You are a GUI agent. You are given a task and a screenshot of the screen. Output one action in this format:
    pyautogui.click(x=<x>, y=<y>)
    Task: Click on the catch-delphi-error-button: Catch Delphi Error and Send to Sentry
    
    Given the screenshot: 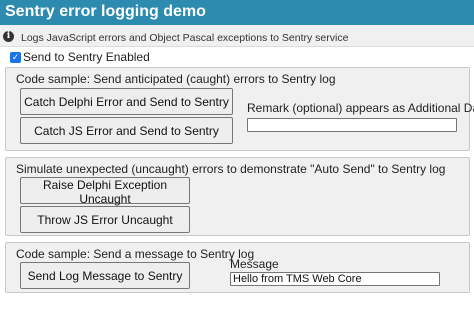 What is the action you would take?
    pyautogui.click(x=126, y=101)
    